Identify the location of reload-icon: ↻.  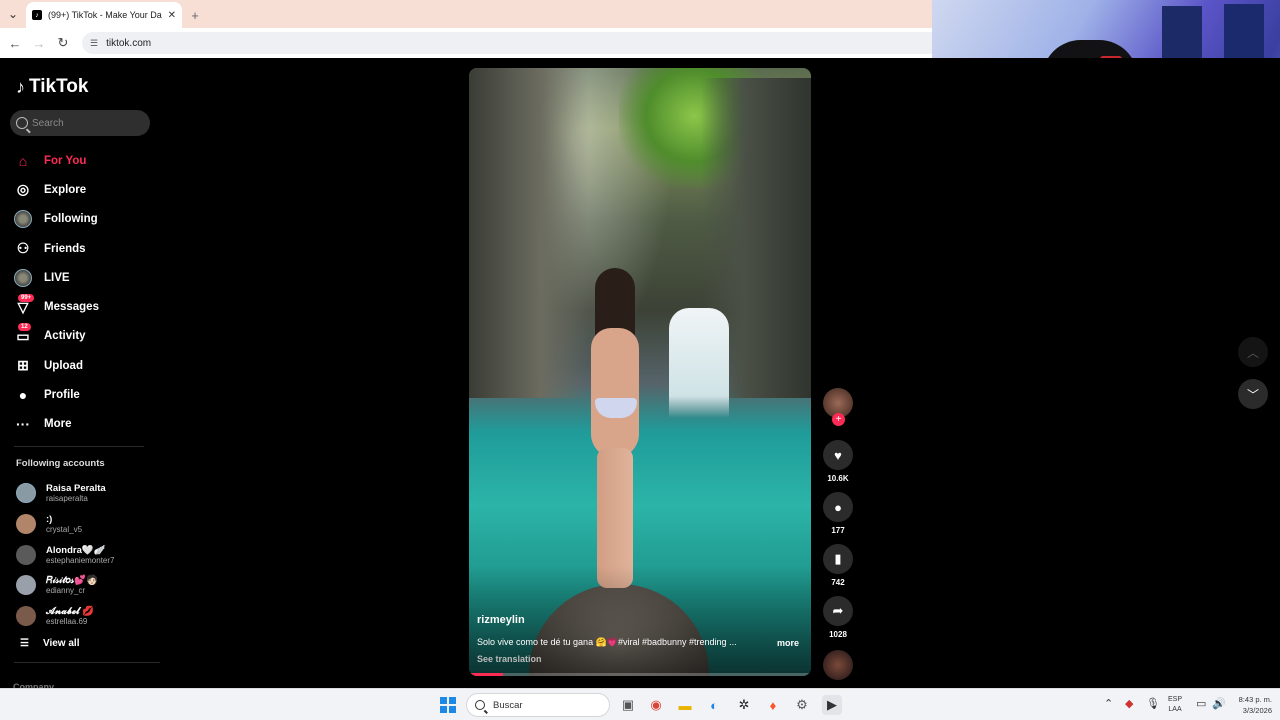
(63, 43).